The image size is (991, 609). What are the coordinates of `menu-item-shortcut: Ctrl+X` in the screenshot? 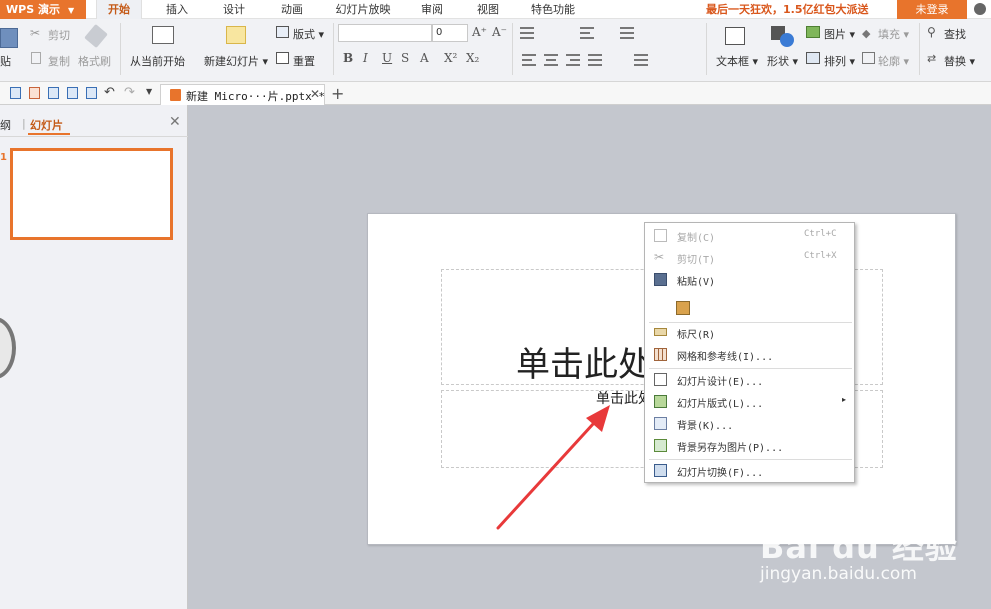 It's located at (820, 256).